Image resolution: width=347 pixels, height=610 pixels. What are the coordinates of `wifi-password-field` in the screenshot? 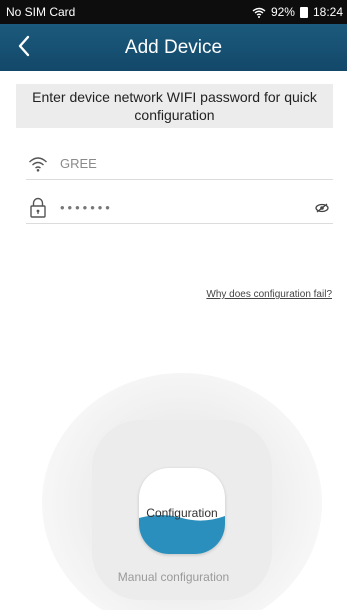 It's located at (179, 208).